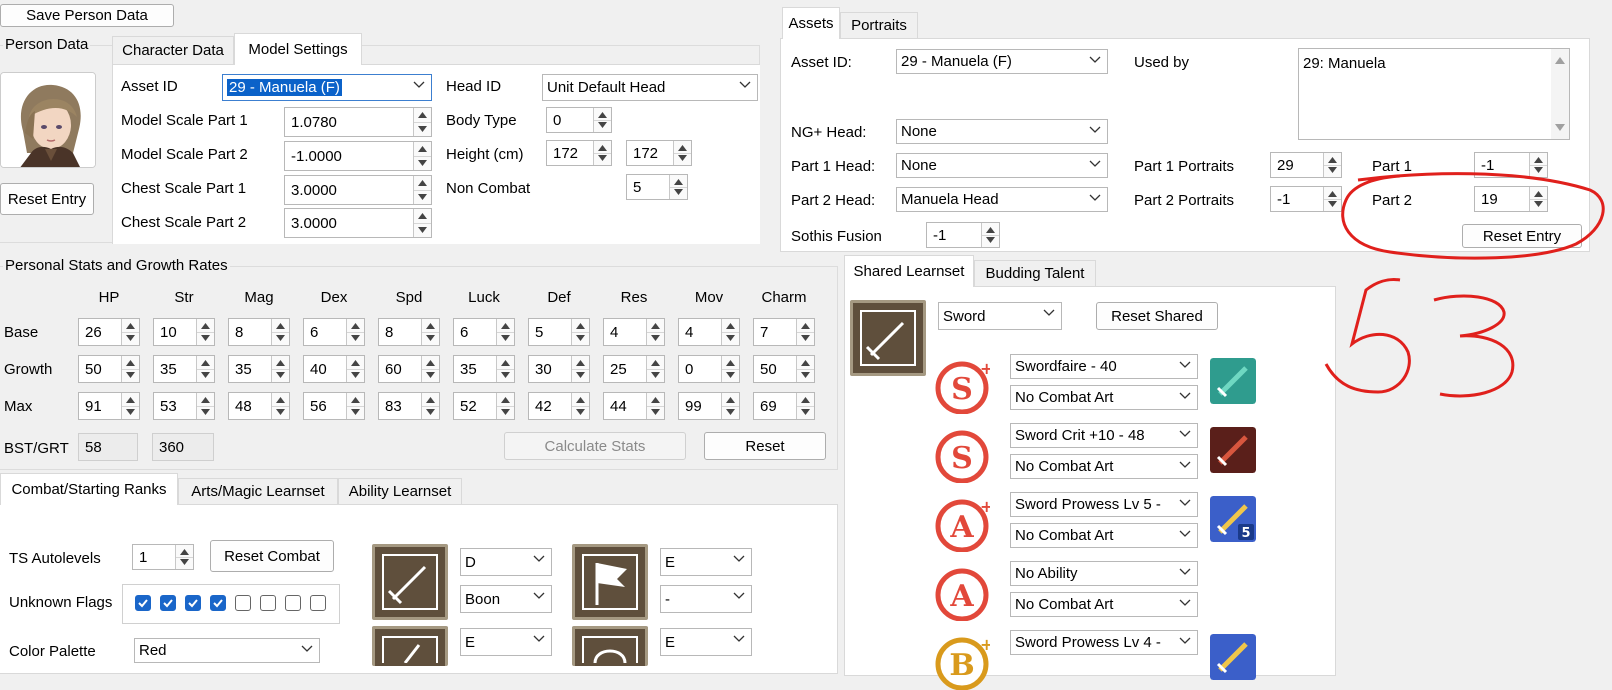 Image resolution: width=1612 pixels, height=690 pixels. Describe the element at coordinates (484, 332) in the screenshot. I see `stat-base-luck-spinbox: 6` at that location.